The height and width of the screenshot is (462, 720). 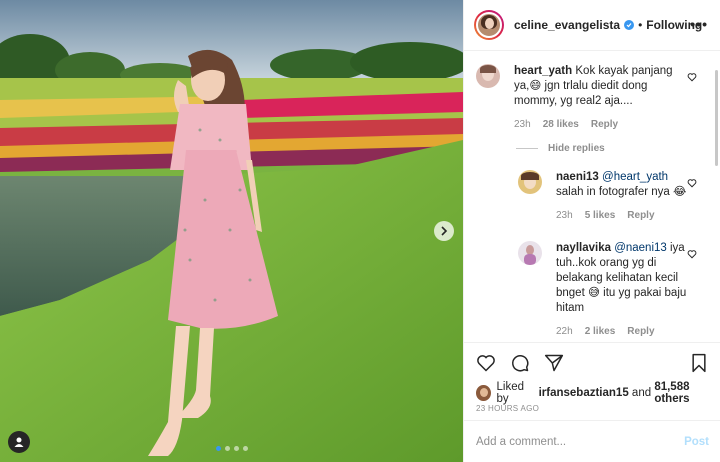 What do you see at coordinates (567, 25) in the screenshot?
I see `author-username: celine_evangelista` at bounding box center [567, 25].